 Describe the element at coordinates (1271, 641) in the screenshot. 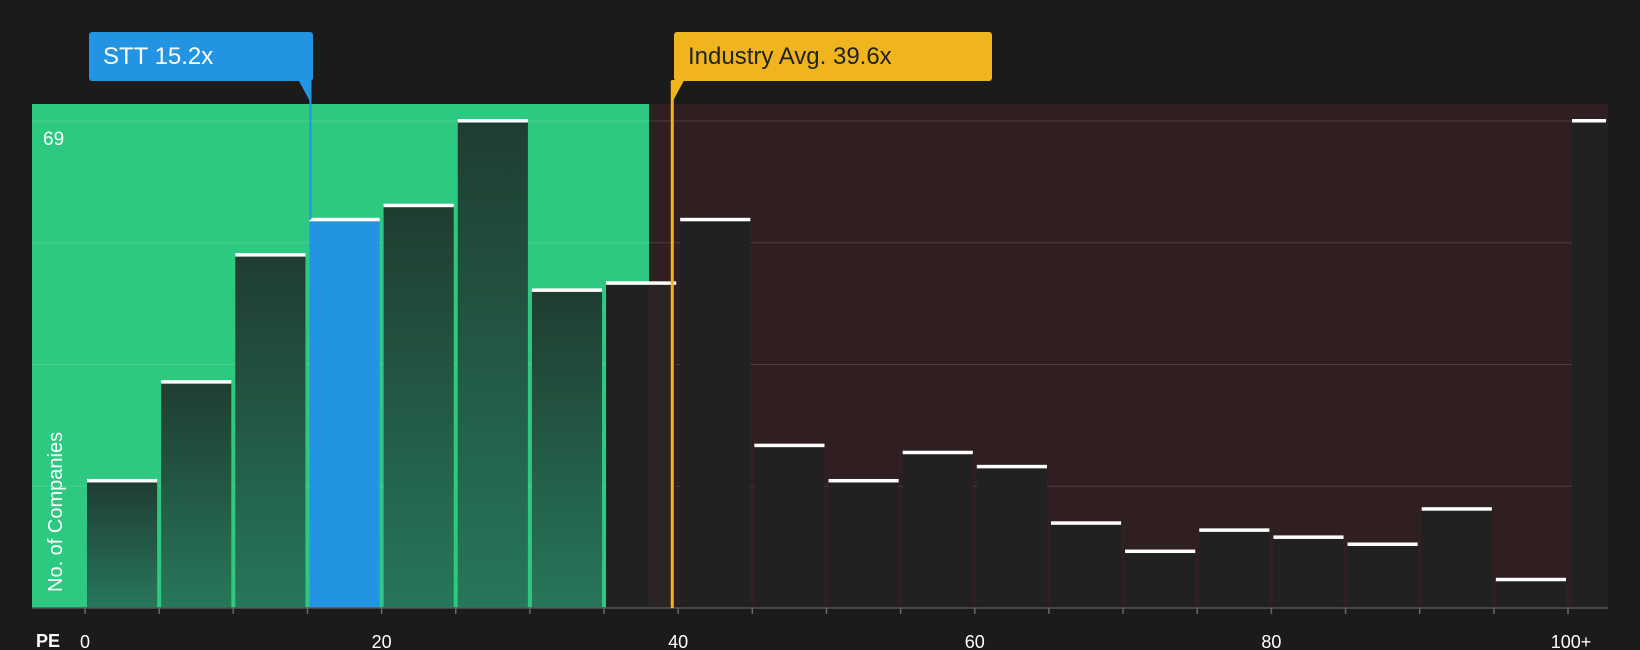

I see `x-tick-label: 80` at that location.